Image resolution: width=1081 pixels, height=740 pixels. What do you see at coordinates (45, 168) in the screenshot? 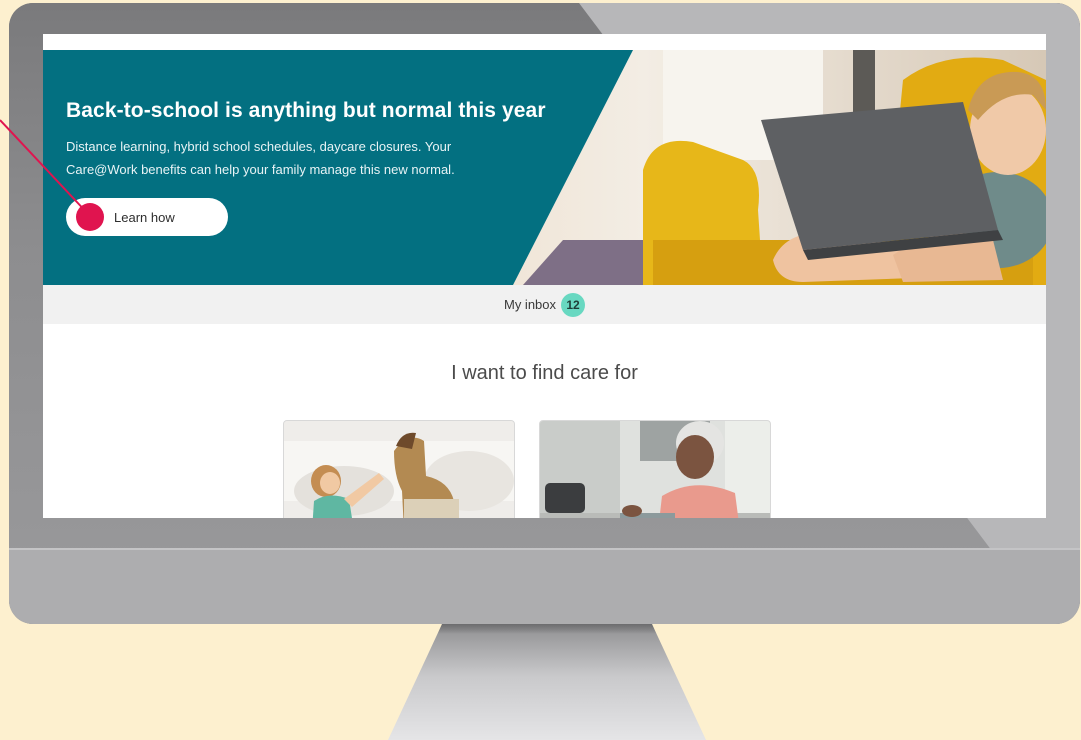
I see `annotation-leader-line` at bounding box center [45, 168].